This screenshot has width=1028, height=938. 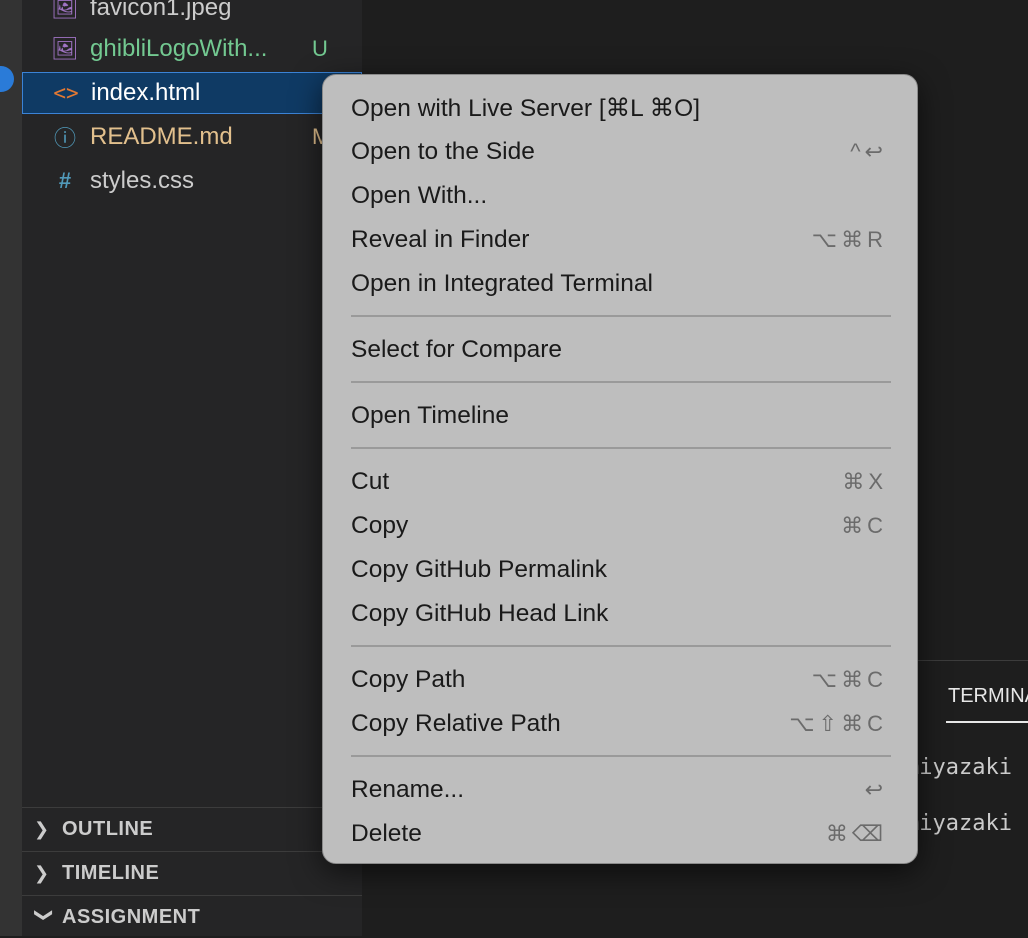 What do you see at coordinates (988, 696) in the screenshot?
I see `tab-terminal: TERMINAL` at bounding box center [988, 696].